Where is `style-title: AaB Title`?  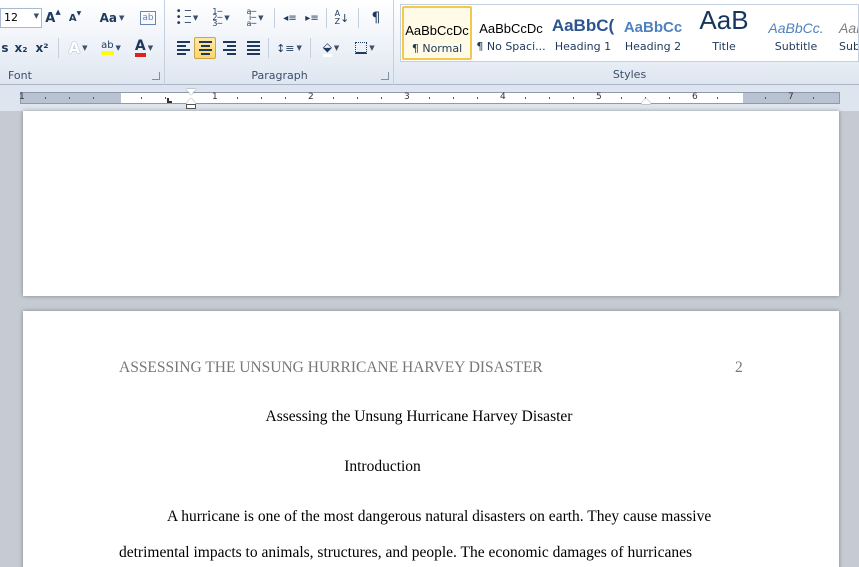 style-title: AaB Title is located at coordinates (724, 33).